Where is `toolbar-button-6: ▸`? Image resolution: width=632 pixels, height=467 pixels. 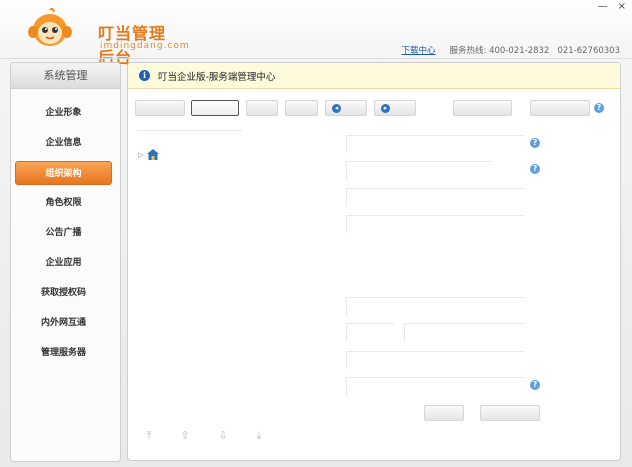 toolbar-button-6: ▸ is located at coordinates (395, 108).